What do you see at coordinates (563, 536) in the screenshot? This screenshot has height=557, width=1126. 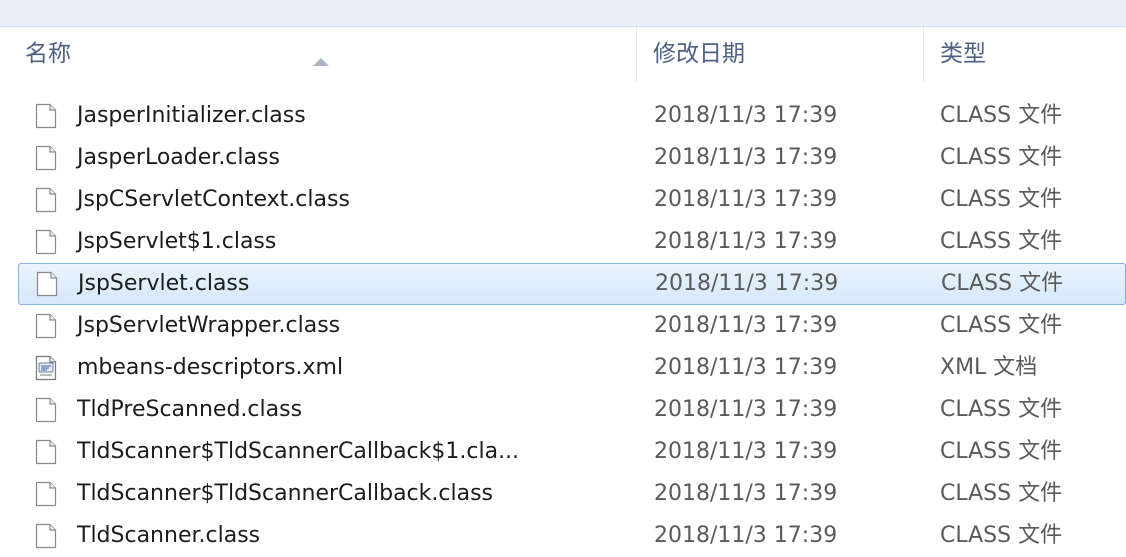 I see `file-row: TldScanner.class 2018/11/3 17:39 CLASS 文件` at bounding box center [563, 536].